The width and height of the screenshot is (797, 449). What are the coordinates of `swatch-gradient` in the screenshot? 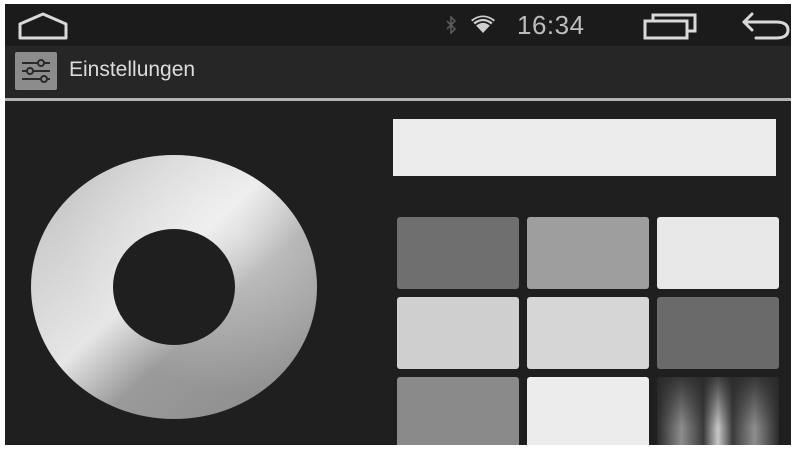 It's located at (718, 411).